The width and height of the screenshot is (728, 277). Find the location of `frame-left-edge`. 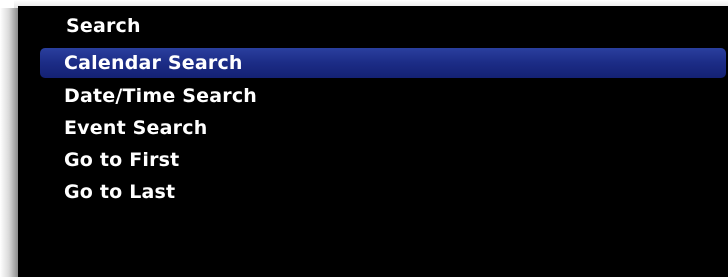

frame-left-edge is located at coordinates (10, 142).